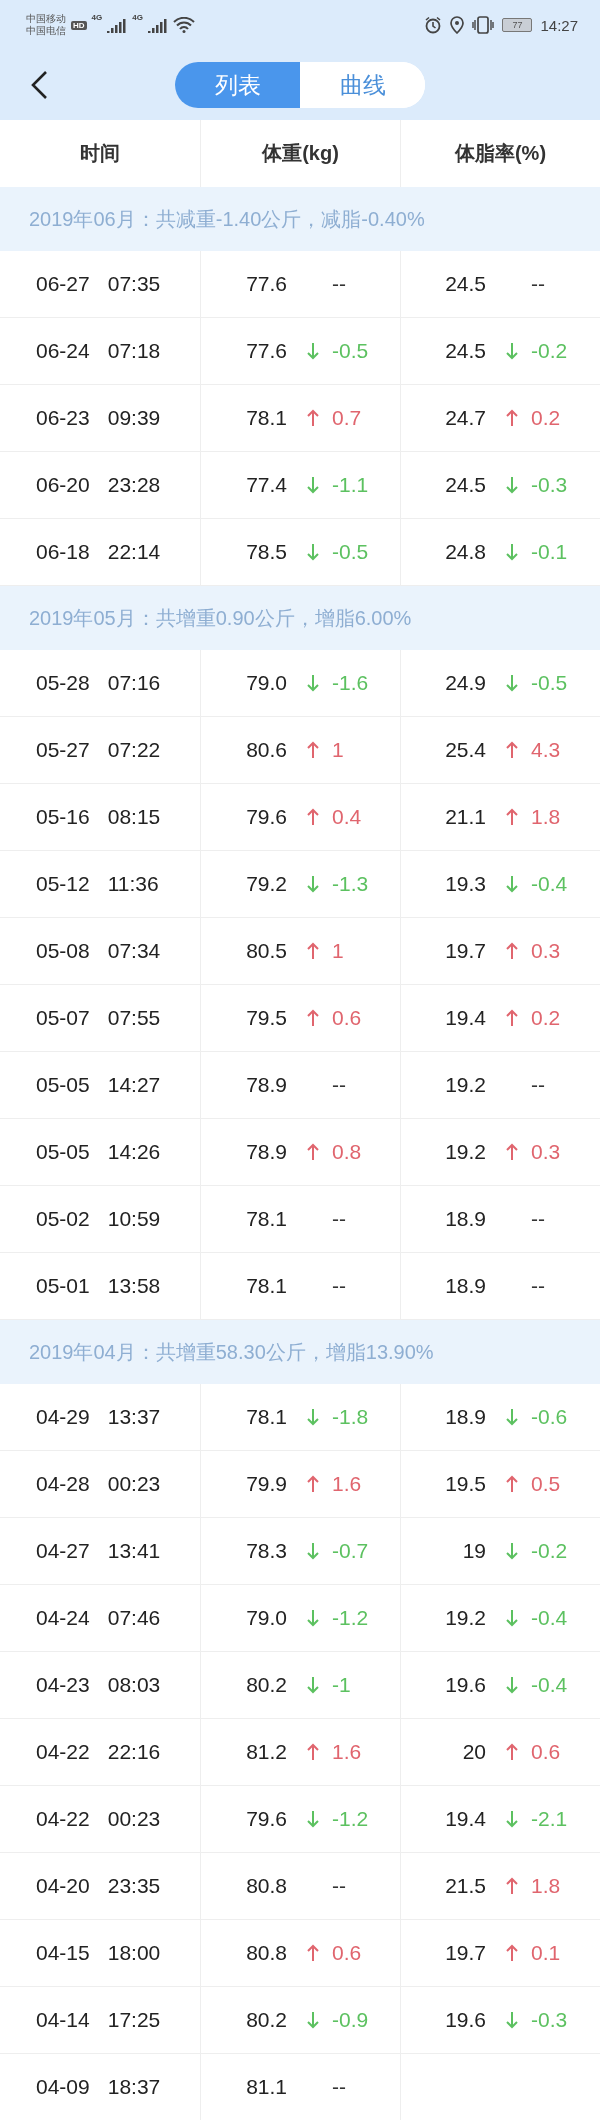  I want to click on value-text: 19.7, so click(465, 951).